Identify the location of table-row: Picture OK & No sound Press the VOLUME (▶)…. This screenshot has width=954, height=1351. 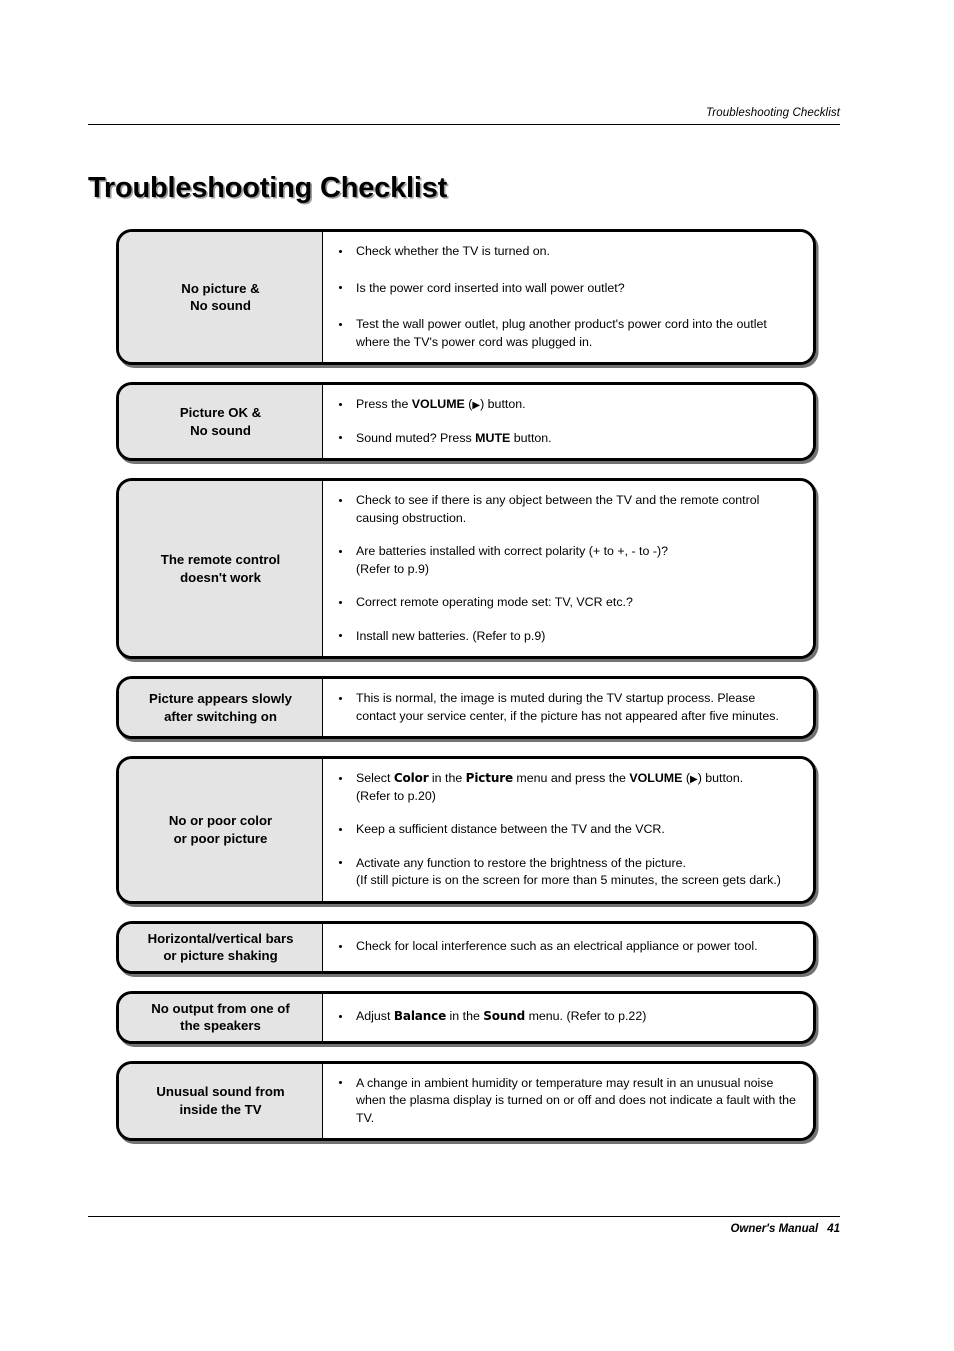
(466, 421).